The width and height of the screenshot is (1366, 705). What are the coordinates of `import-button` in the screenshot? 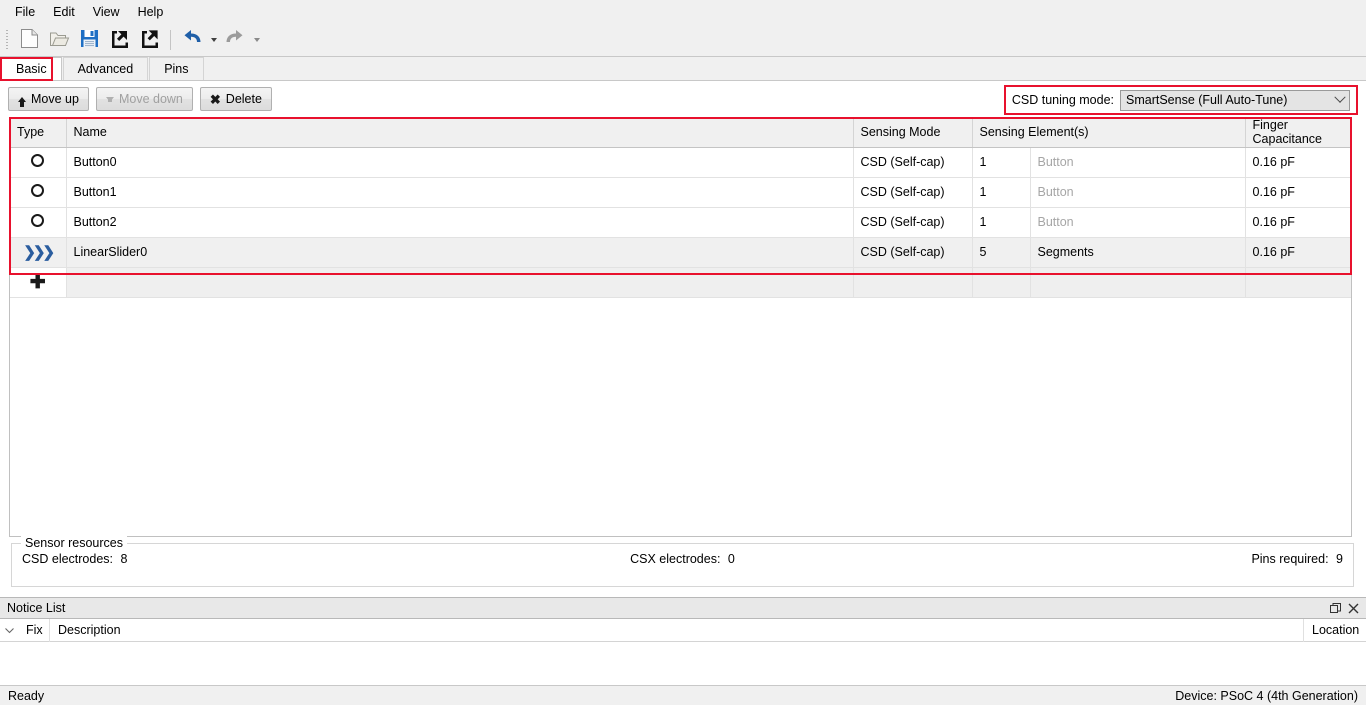 It's located at (119, 40).